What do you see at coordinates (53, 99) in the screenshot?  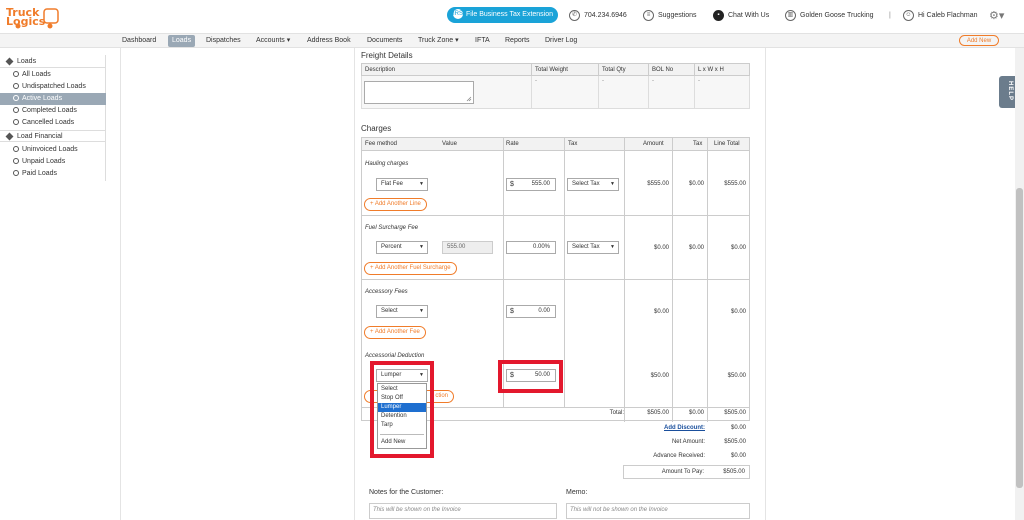 I see `sidebar-item-active-loads: Active Loads` at bounding box center [53, 99].